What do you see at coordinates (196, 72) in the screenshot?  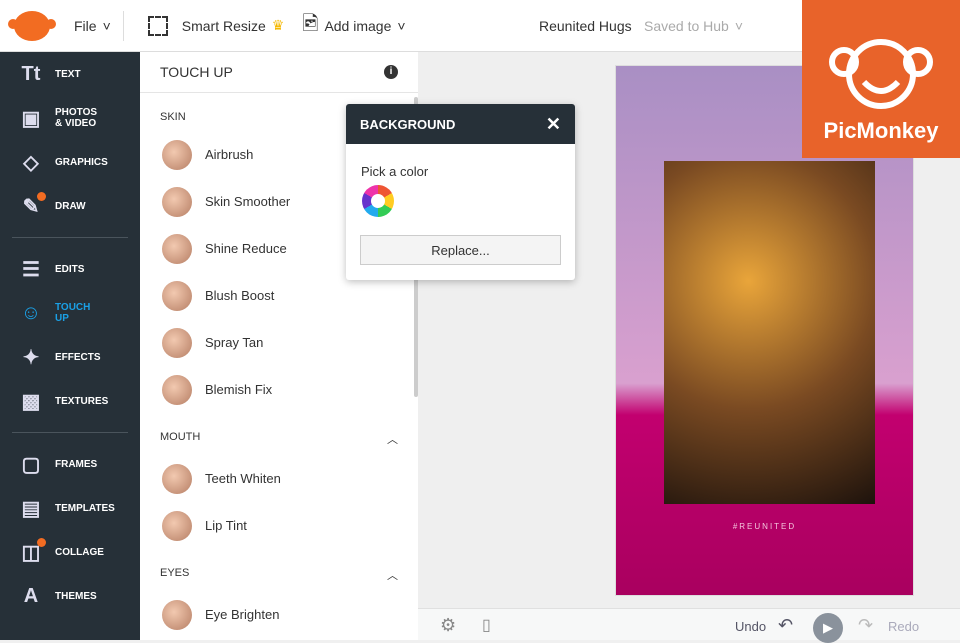 I see `panel-title: TOUCH UP` at bounding box center [196, 72].